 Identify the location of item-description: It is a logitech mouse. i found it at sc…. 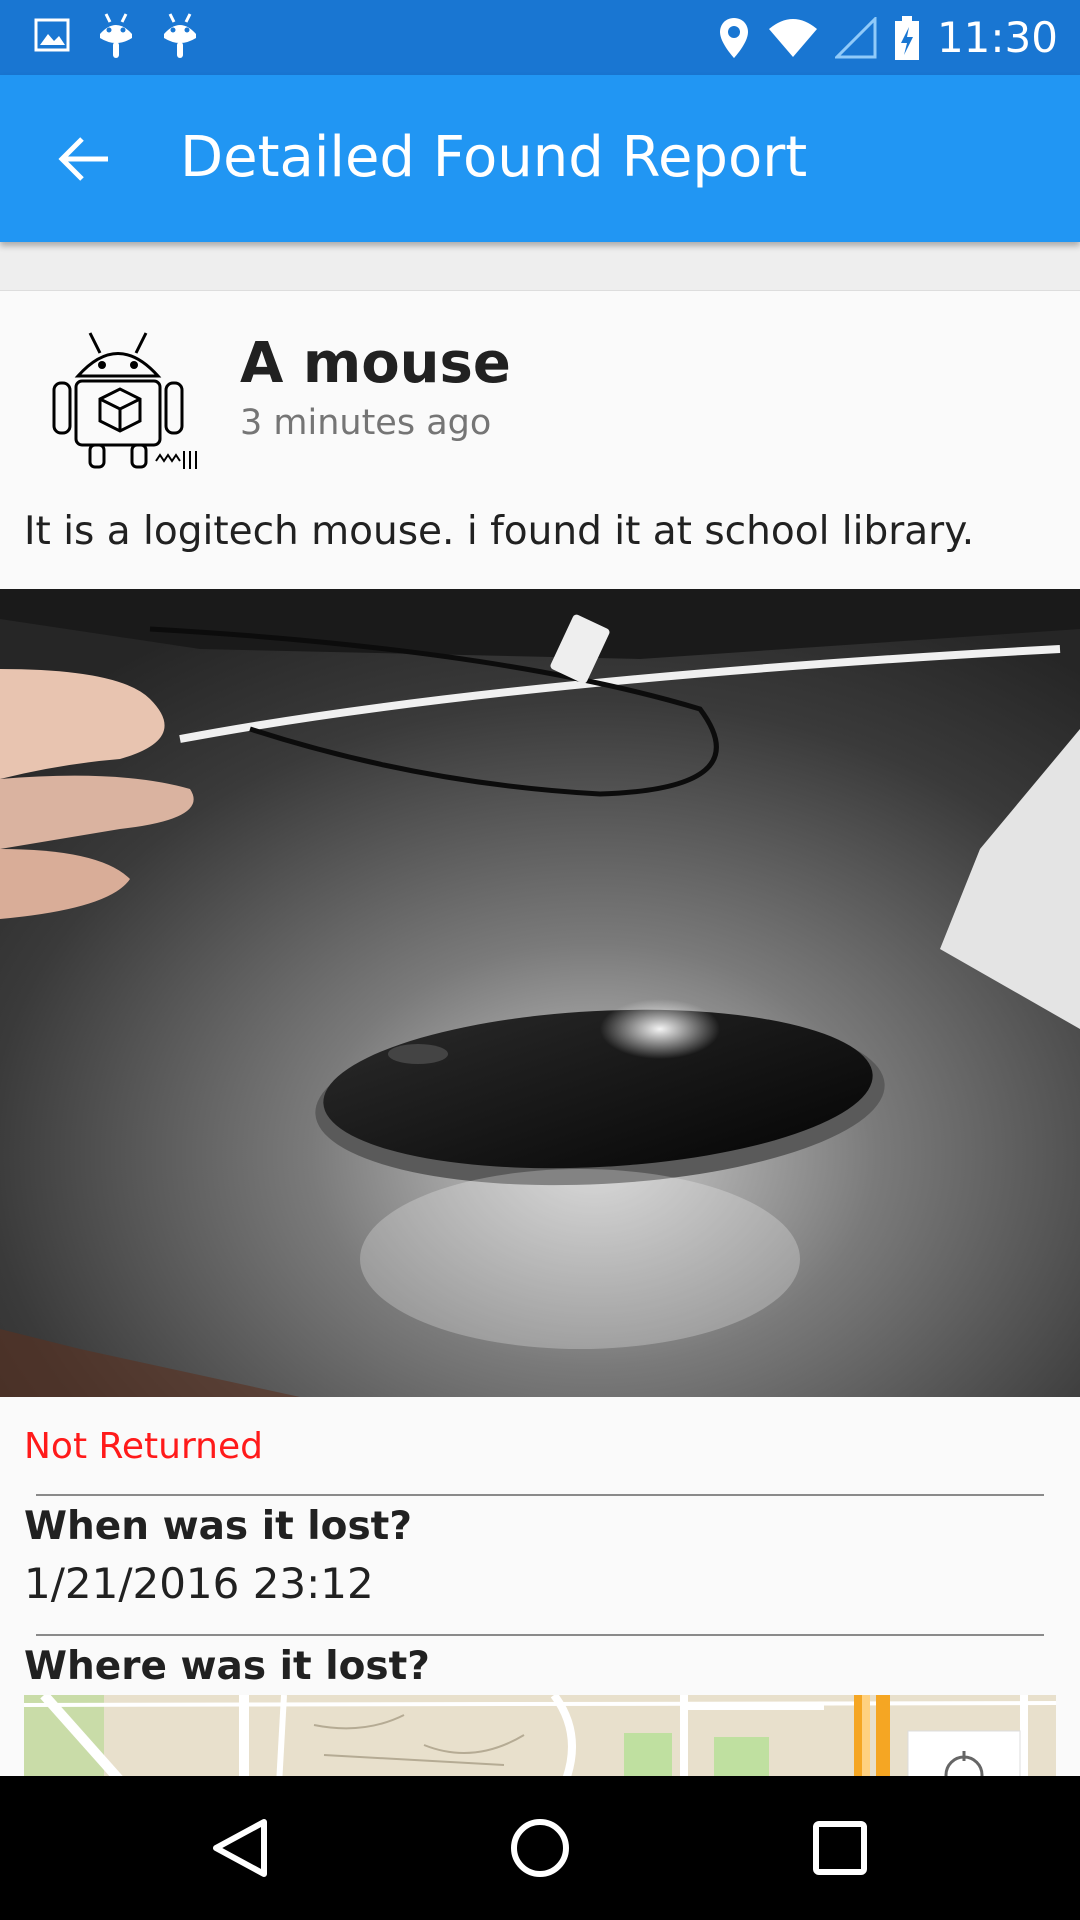
(499, 531).